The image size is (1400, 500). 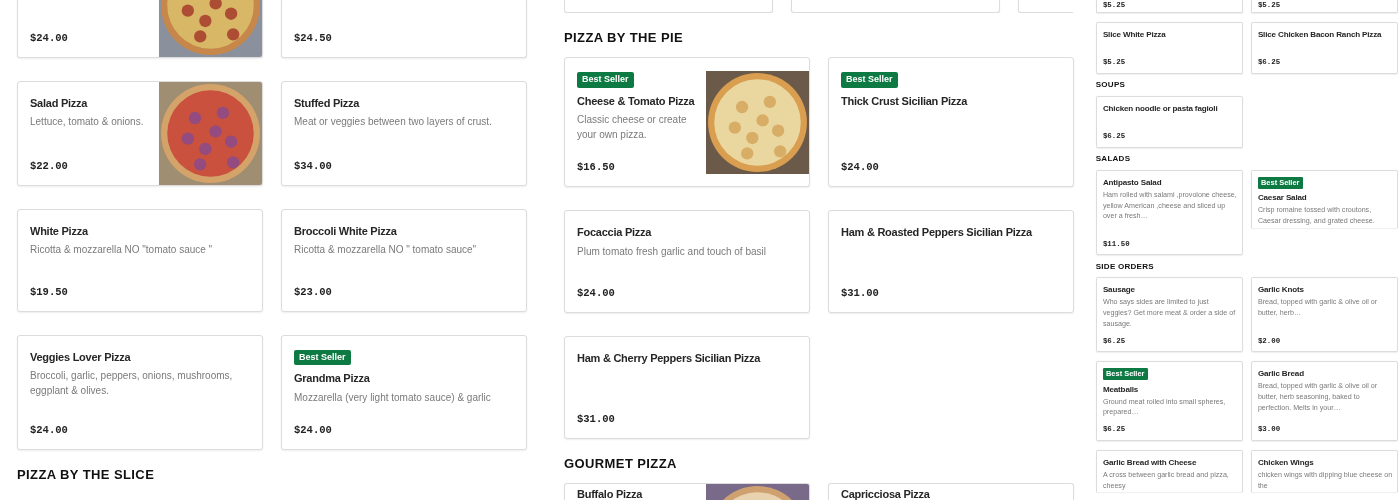 I want to click on item-title: Broccoli White Pizza, so click(x=346, y=231).